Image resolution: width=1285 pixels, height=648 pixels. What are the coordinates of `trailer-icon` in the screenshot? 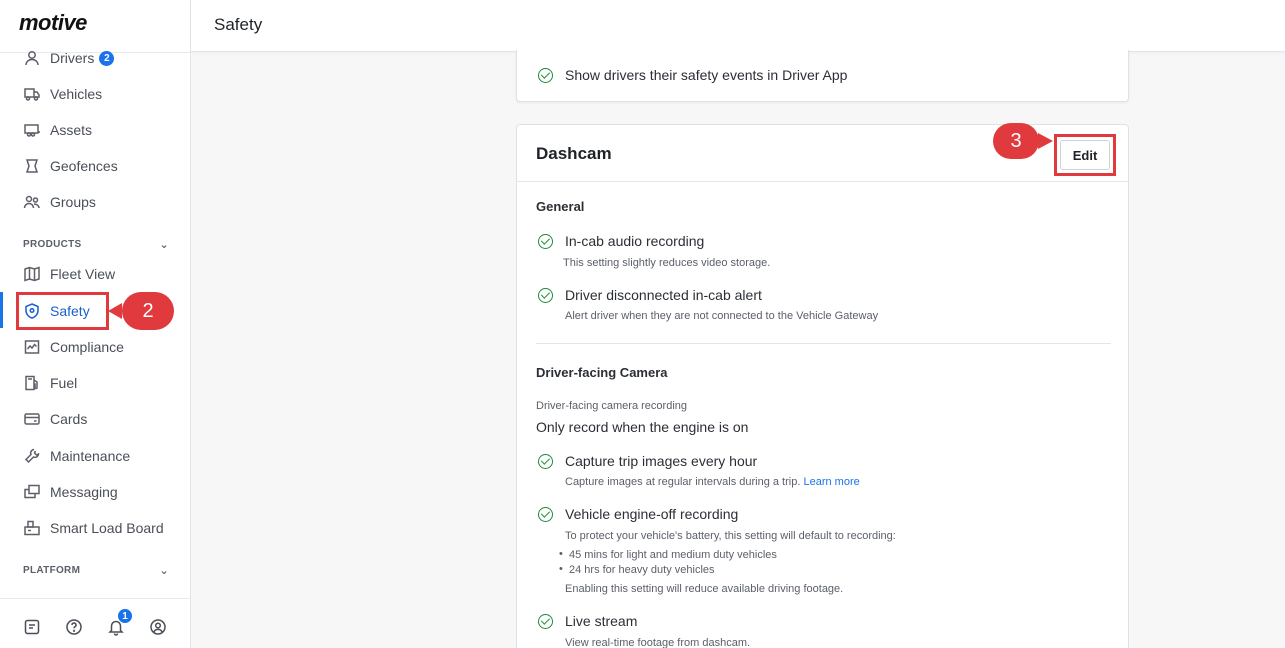 It's located at (32, 130).